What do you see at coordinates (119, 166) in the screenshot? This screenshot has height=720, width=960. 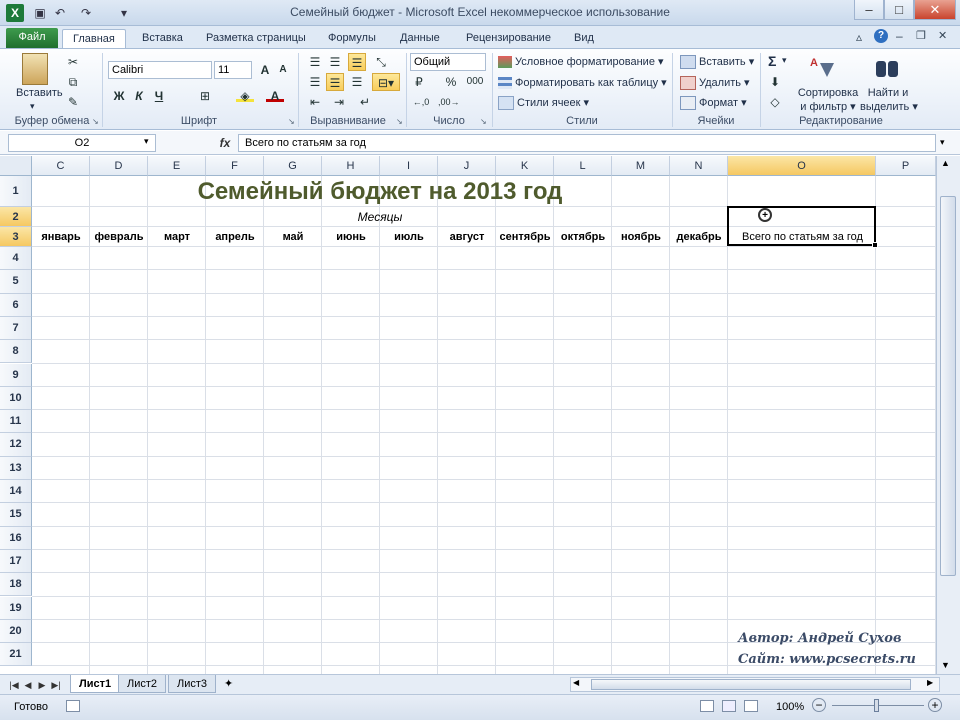 I see `column-header-d: D` at bounding box center [119, 166].